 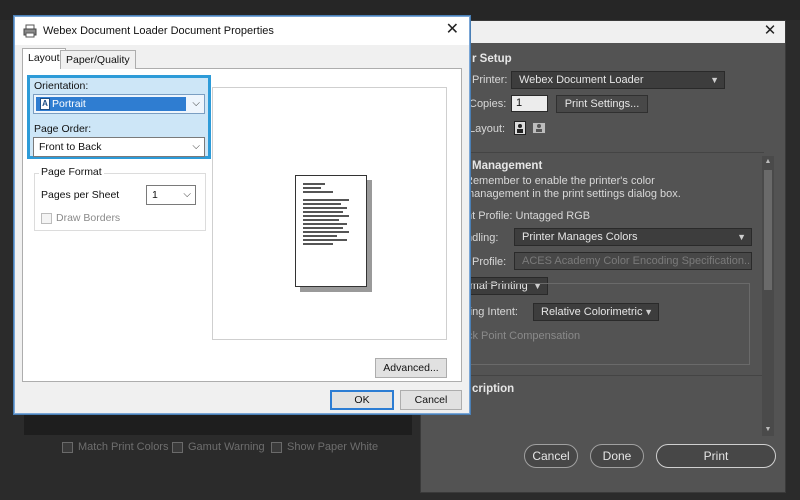 I want to click on page-order-value: Front to Back, so click(x=70, y=147).